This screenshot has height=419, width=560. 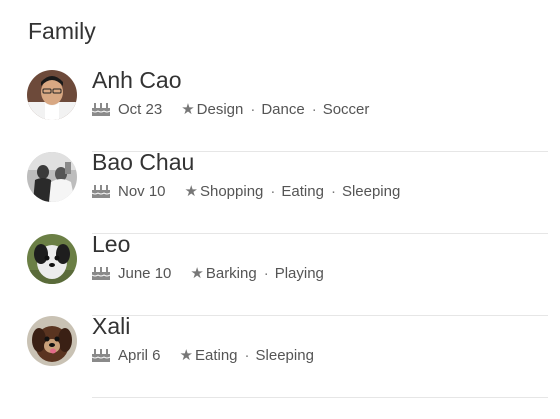 What do you see at coordinates (137, 80) in the screenshot?
I see `member-name: Anh Cao` at bounding box center [137, 80].